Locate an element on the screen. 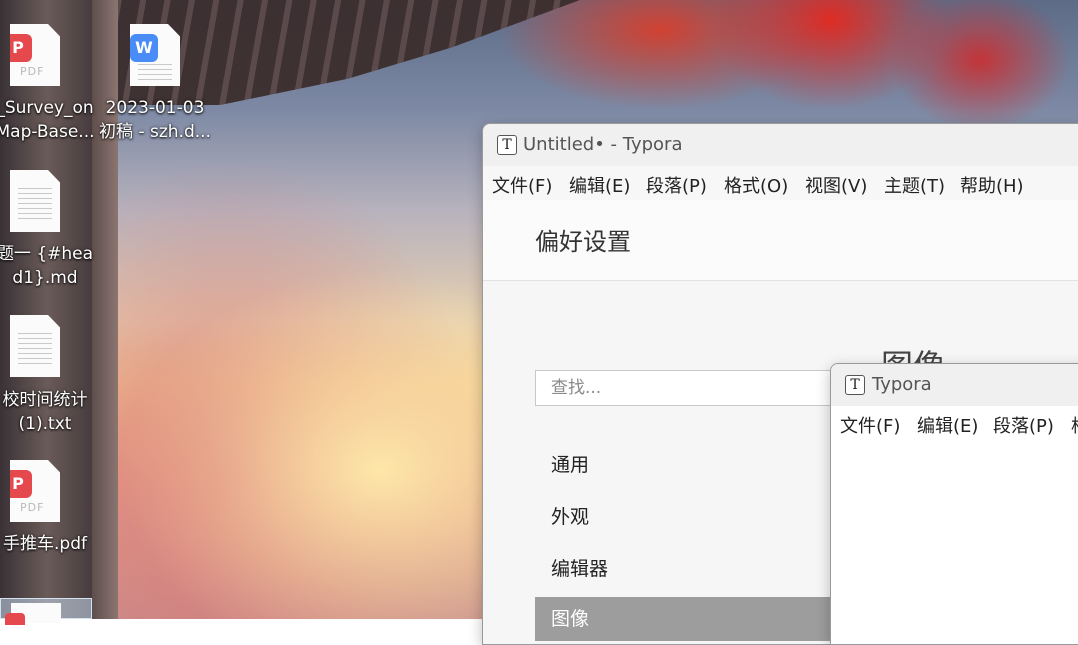 This screenshot has width=1078, height=645. desktop-icon-selected-partial is located at coordinates (46, 611).